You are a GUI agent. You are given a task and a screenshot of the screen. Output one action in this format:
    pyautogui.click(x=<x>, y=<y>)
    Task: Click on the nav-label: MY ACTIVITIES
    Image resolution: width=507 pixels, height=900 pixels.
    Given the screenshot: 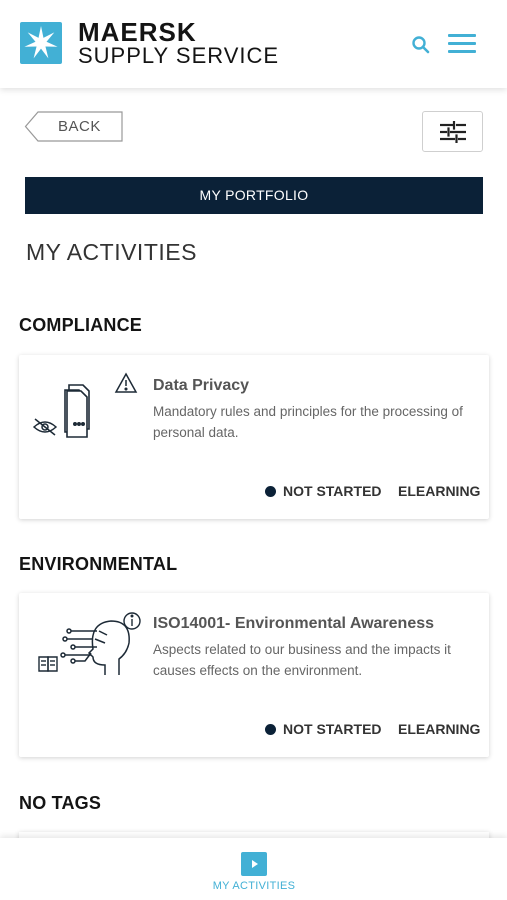 What is the action you would take?
    pyautogui.click(x=254, y=886)
    